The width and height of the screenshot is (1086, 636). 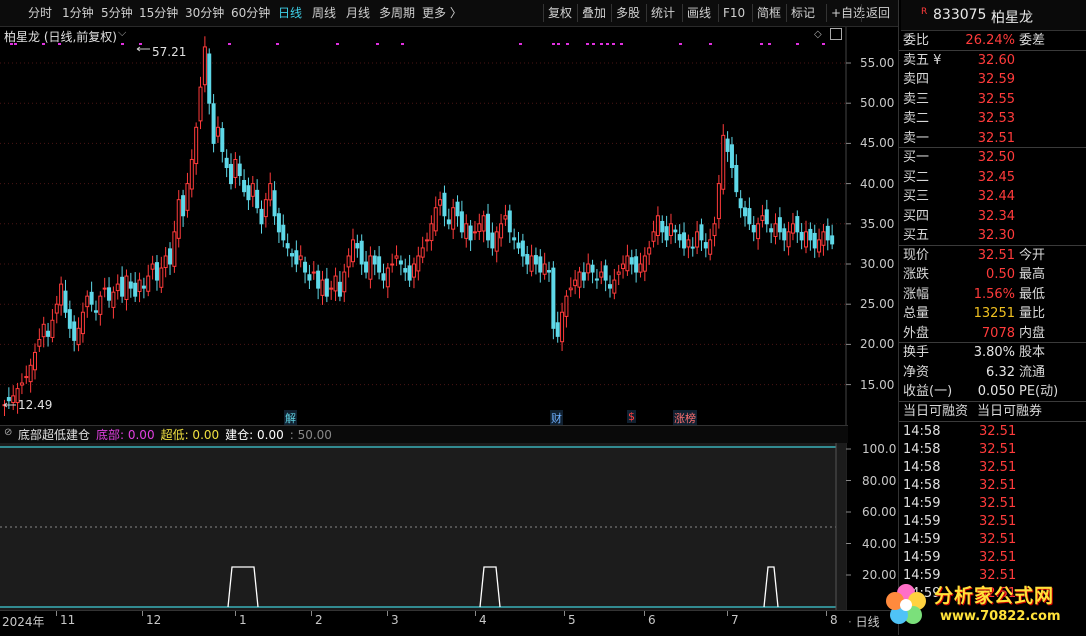 I want to click on maximize-icon, so click(x=836, y=34).